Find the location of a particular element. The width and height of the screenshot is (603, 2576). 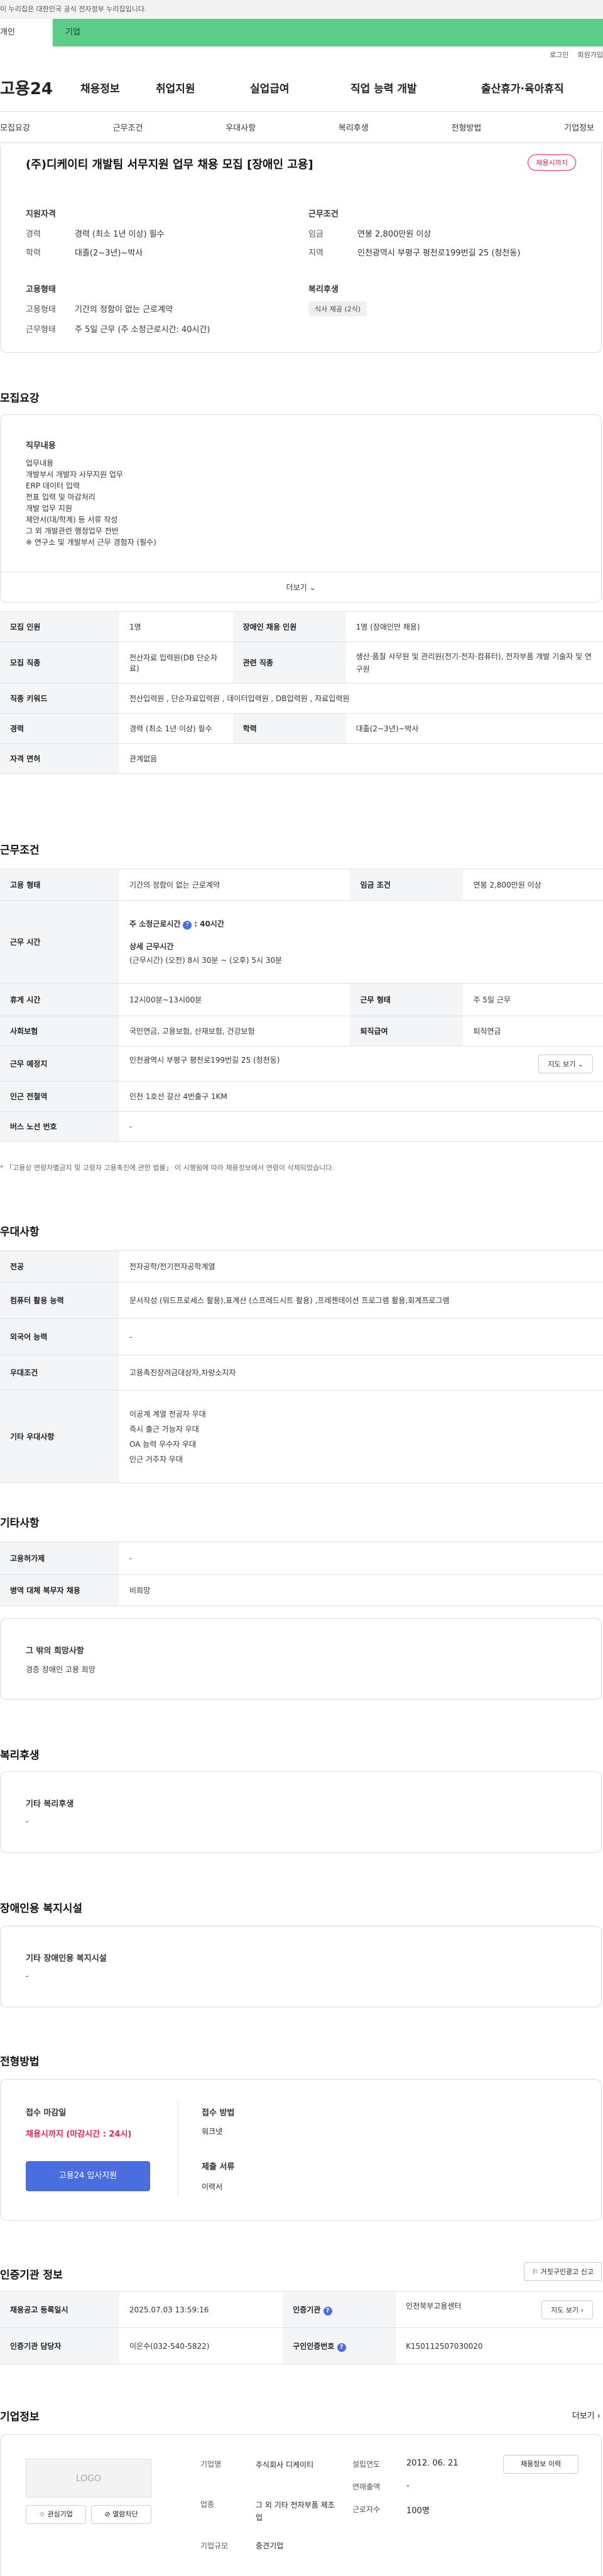

gnb-item-leave: 출산휴가·육아휴직 is located at coordinates (534, 88).